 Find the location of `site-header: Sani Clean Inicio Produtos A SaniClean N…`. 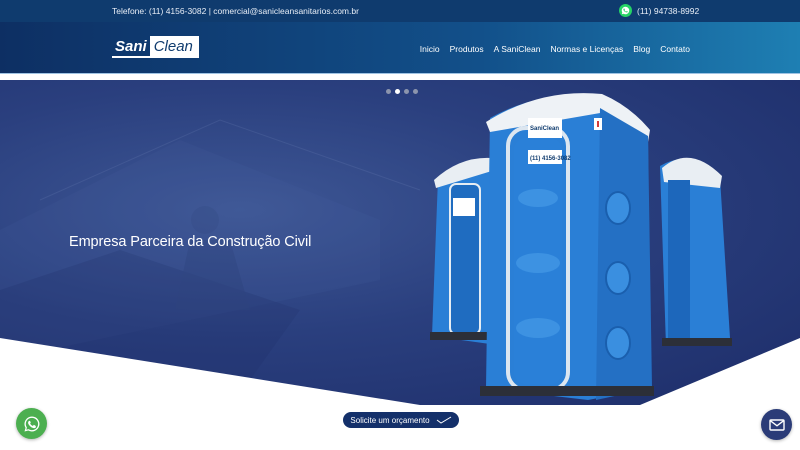

site-header: Sani Clean Inicio Produtos A SaniClean N… is located at coordinates (400, 48).